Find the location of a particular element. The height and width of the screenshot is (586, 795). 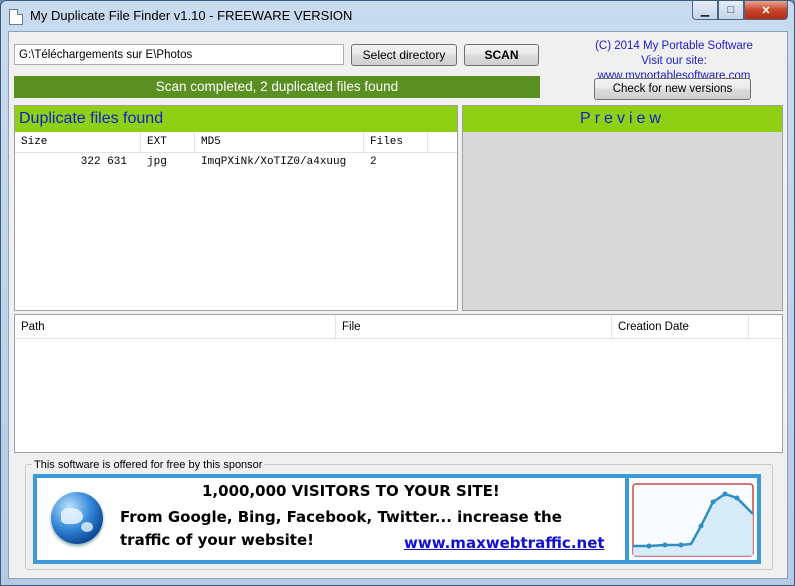

column-ext: EXT is located at coordinates (168, 142).